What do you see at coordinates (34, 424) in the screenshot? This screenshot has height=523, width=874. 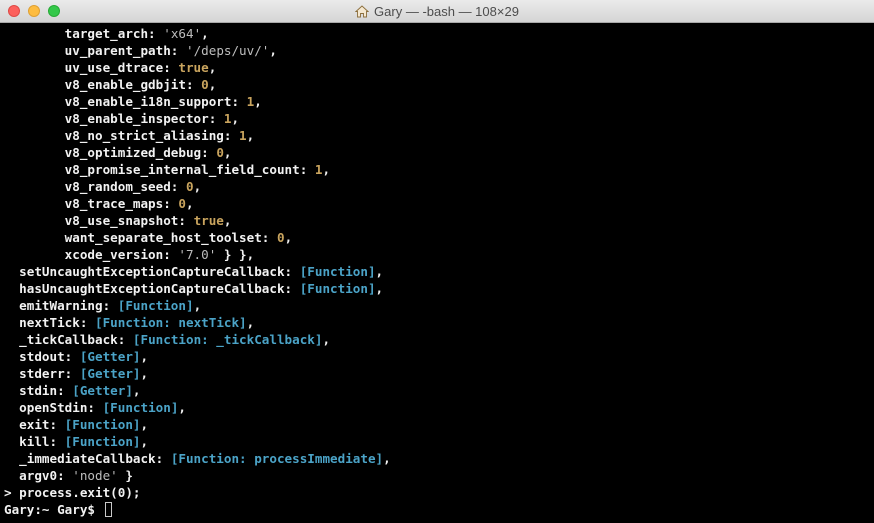 I see `terminal-text-segment: exit:` at bounding box center [34, 424].